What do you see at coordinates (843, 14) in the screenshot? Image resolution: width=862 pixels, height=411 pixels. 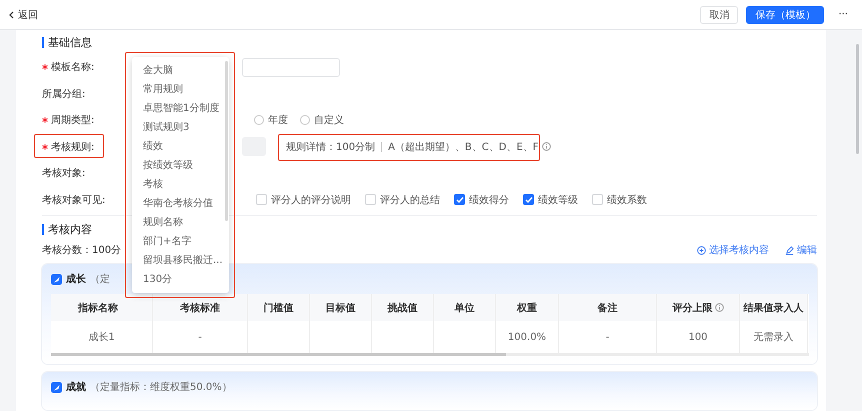 I see `more-button: ···` at bounding box center [843, 14].